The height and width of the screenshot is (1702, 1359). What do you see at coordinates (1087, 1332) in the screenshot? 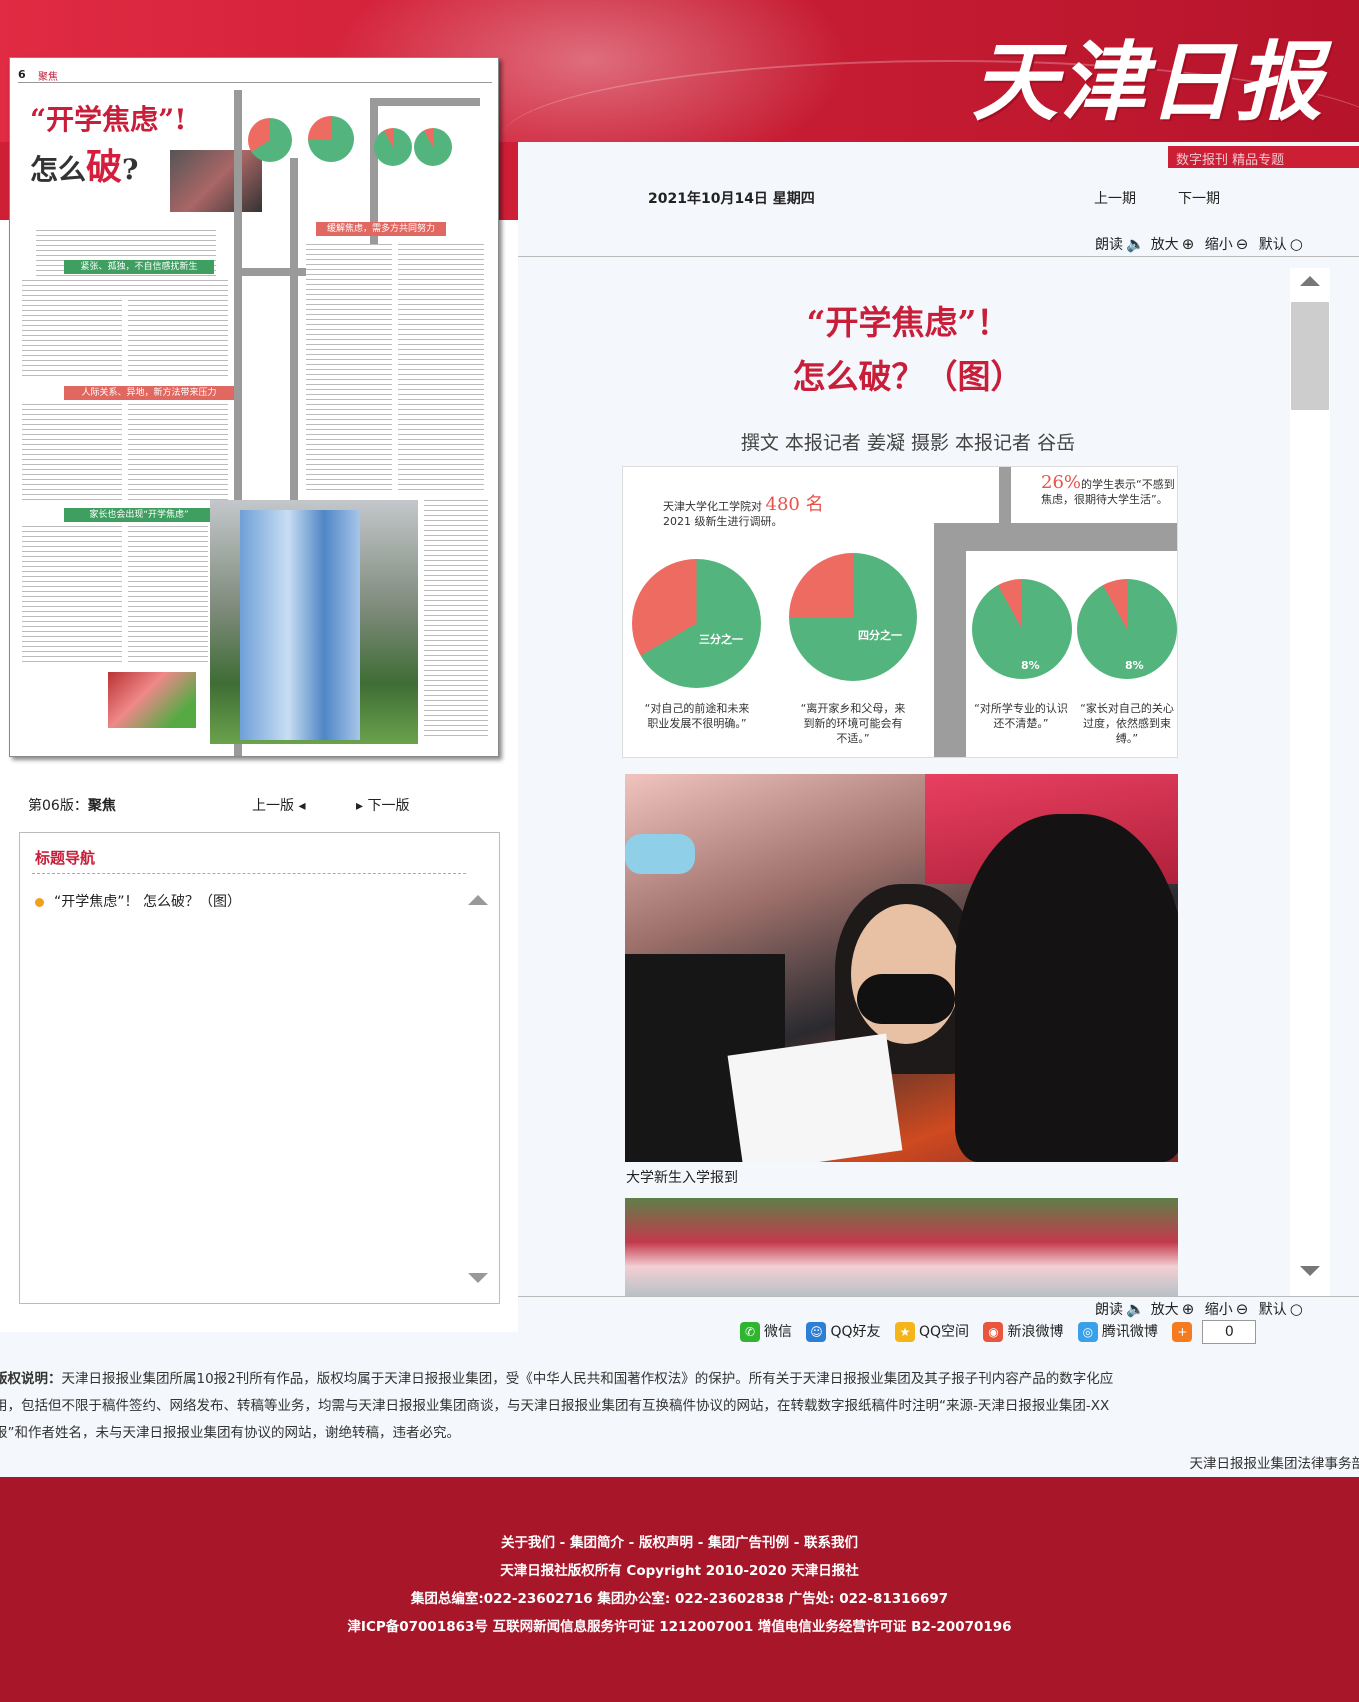
I see `tencent-weibo-icon: ◎` at bounding box center [1087, 1332].